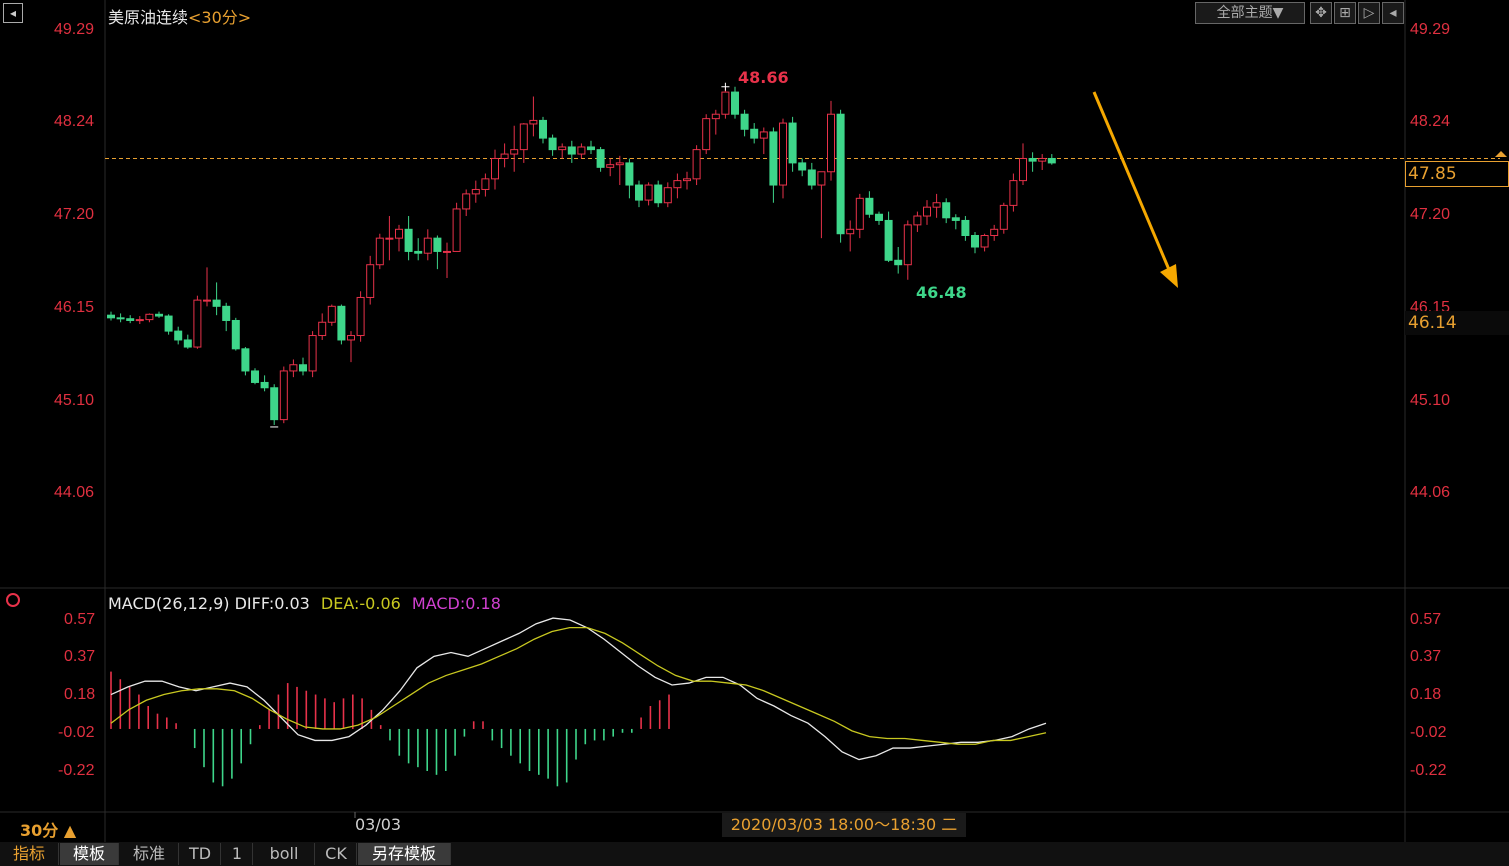 The height and width of the screenshot is (866, 1509). Describe the element at coordinates (1457, 174) in the screenshot. I see `current-price-tag: 47.85` at that location.